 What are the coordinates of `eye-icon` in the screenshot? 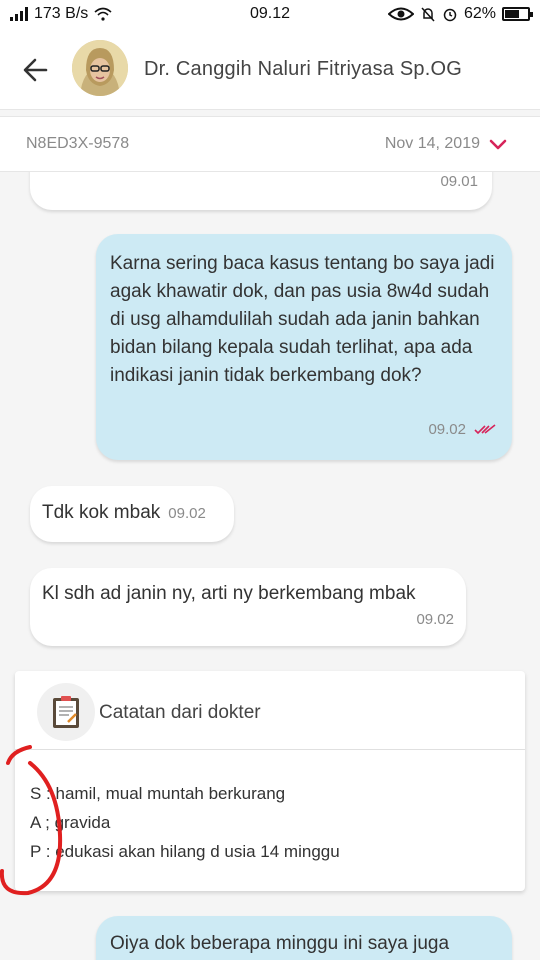 It's located at (400, 14).